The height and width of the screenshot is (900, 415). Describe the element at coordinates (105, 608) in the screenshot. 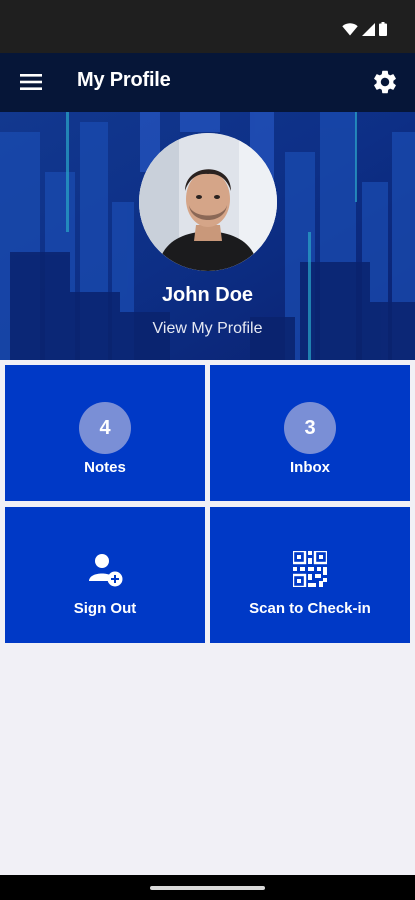

I see `sign-out-label: Sign Out` at that location.